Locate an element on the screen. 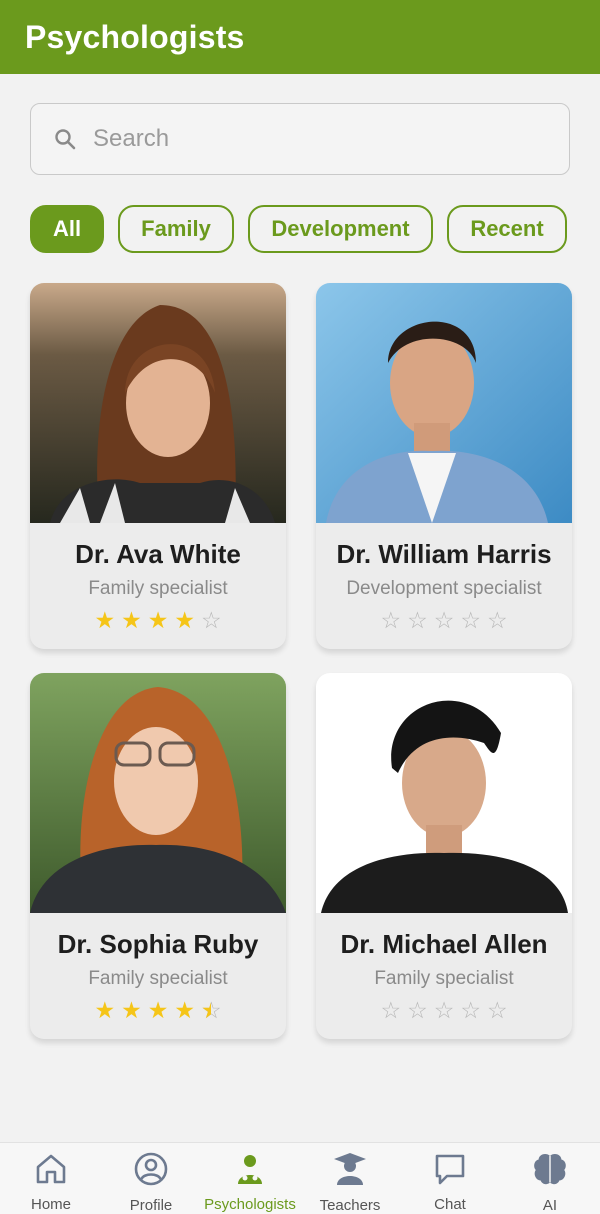 This screenshot has height=1214, width=600. nav-label: Chat is located at coordinates (450, 1204).